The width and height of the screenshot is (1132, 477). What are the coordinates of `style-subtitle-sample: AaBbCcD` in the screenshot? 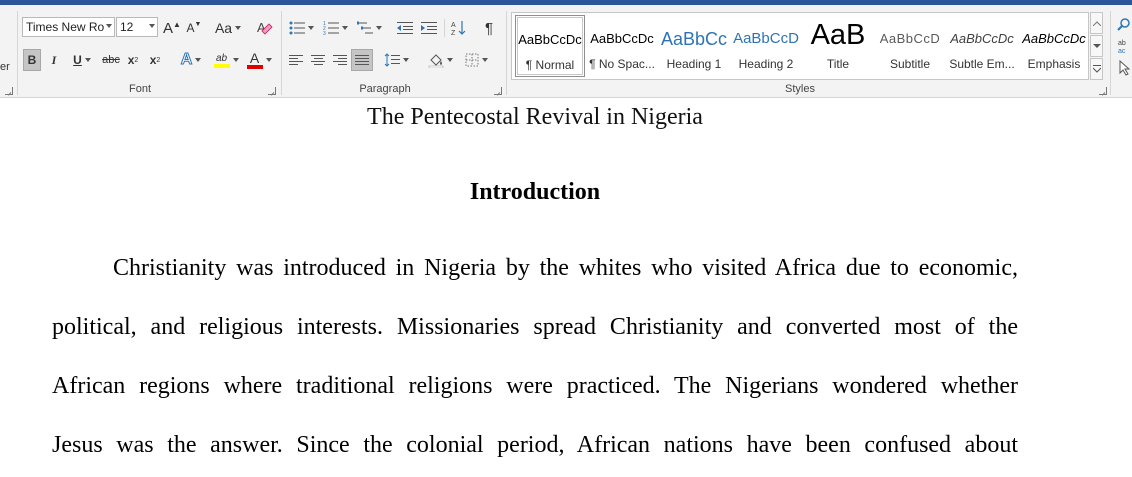 It's located at (910, 38).